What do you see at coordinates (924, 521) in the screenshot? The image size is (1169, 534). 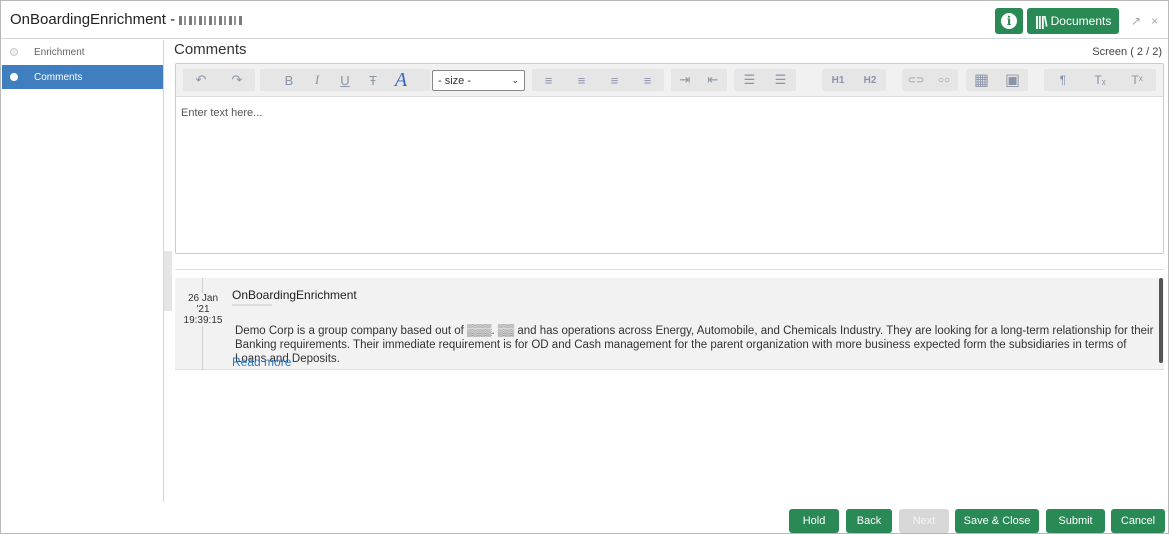 I see `next-button: Next` at bounding box center [924, 521].